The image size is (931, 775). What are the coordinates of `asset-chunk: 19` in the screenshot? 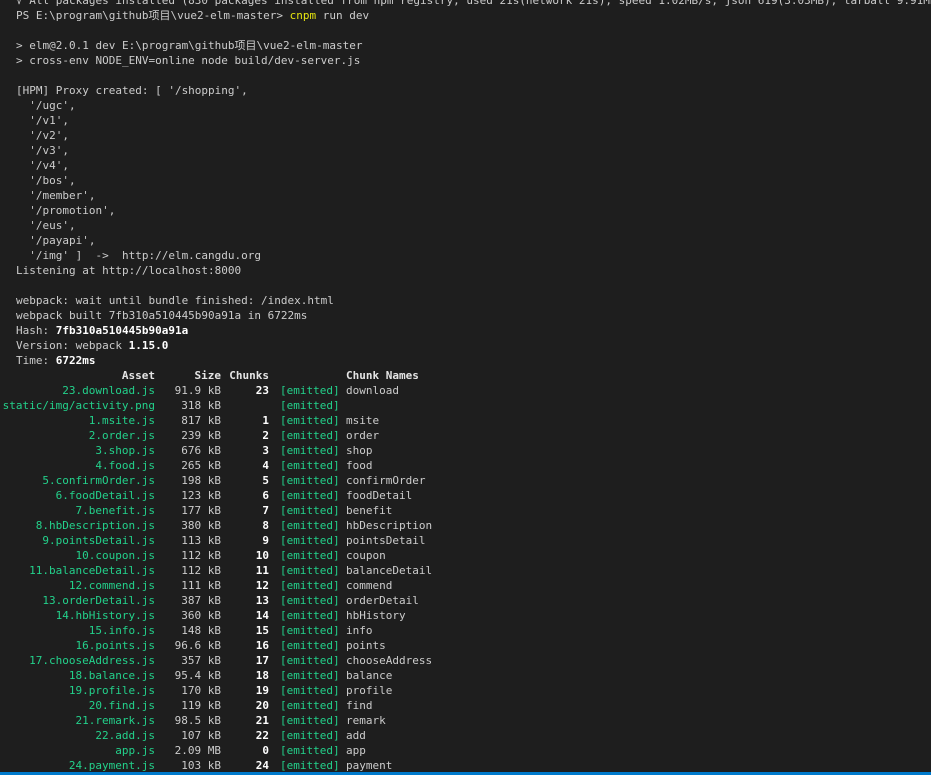 It's located at (262, 690).